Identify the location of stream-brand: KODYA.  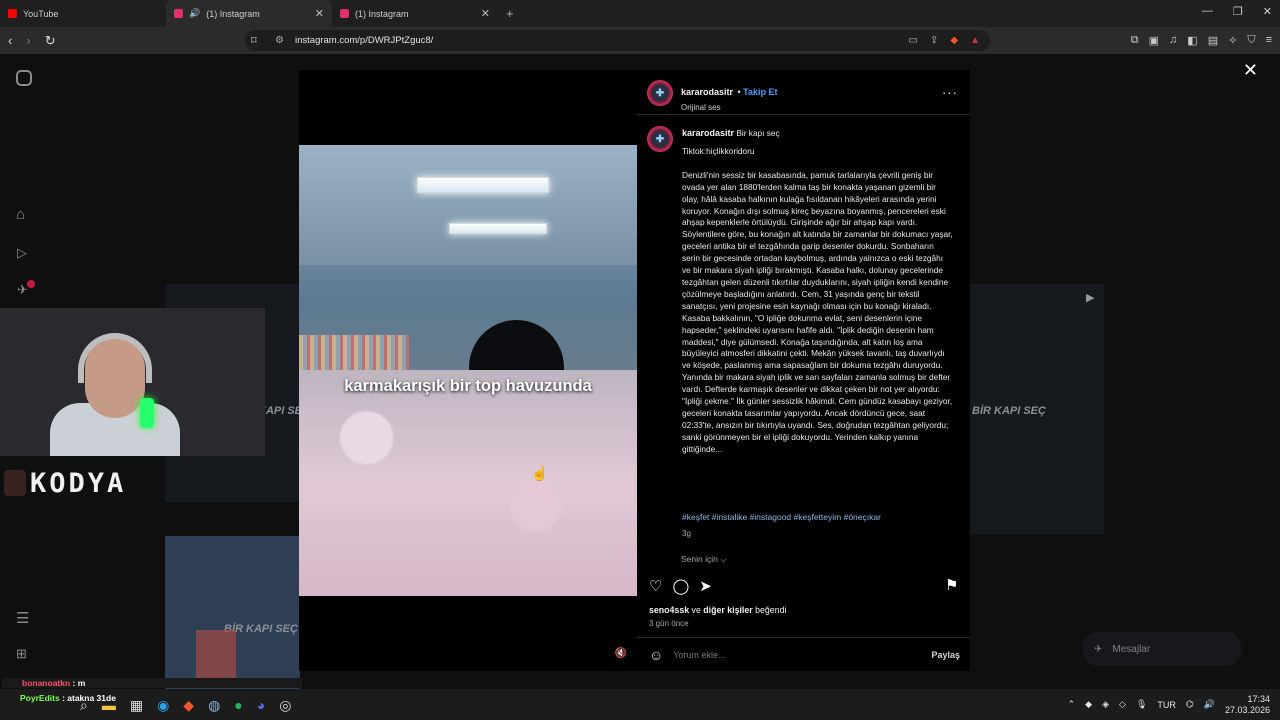
(78, 483).